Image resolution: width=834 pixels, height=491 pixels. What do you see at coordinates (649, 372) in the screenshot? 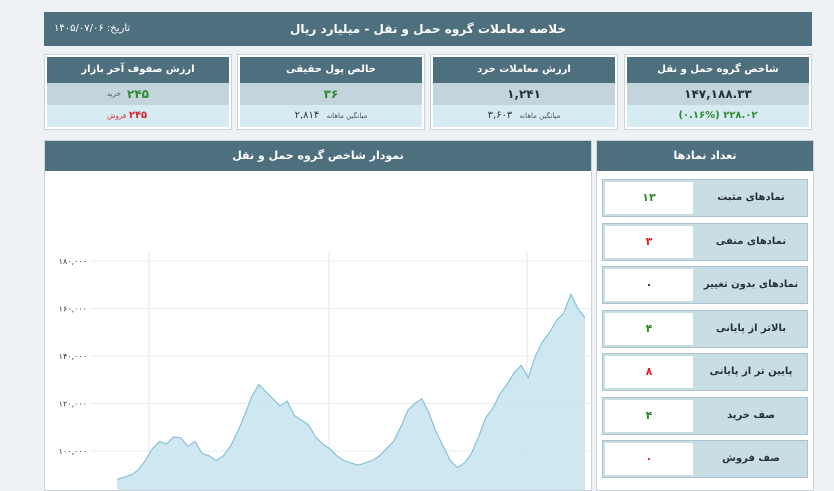
I see `symbol-count-value: ۸` at bounding box center [649, 372].